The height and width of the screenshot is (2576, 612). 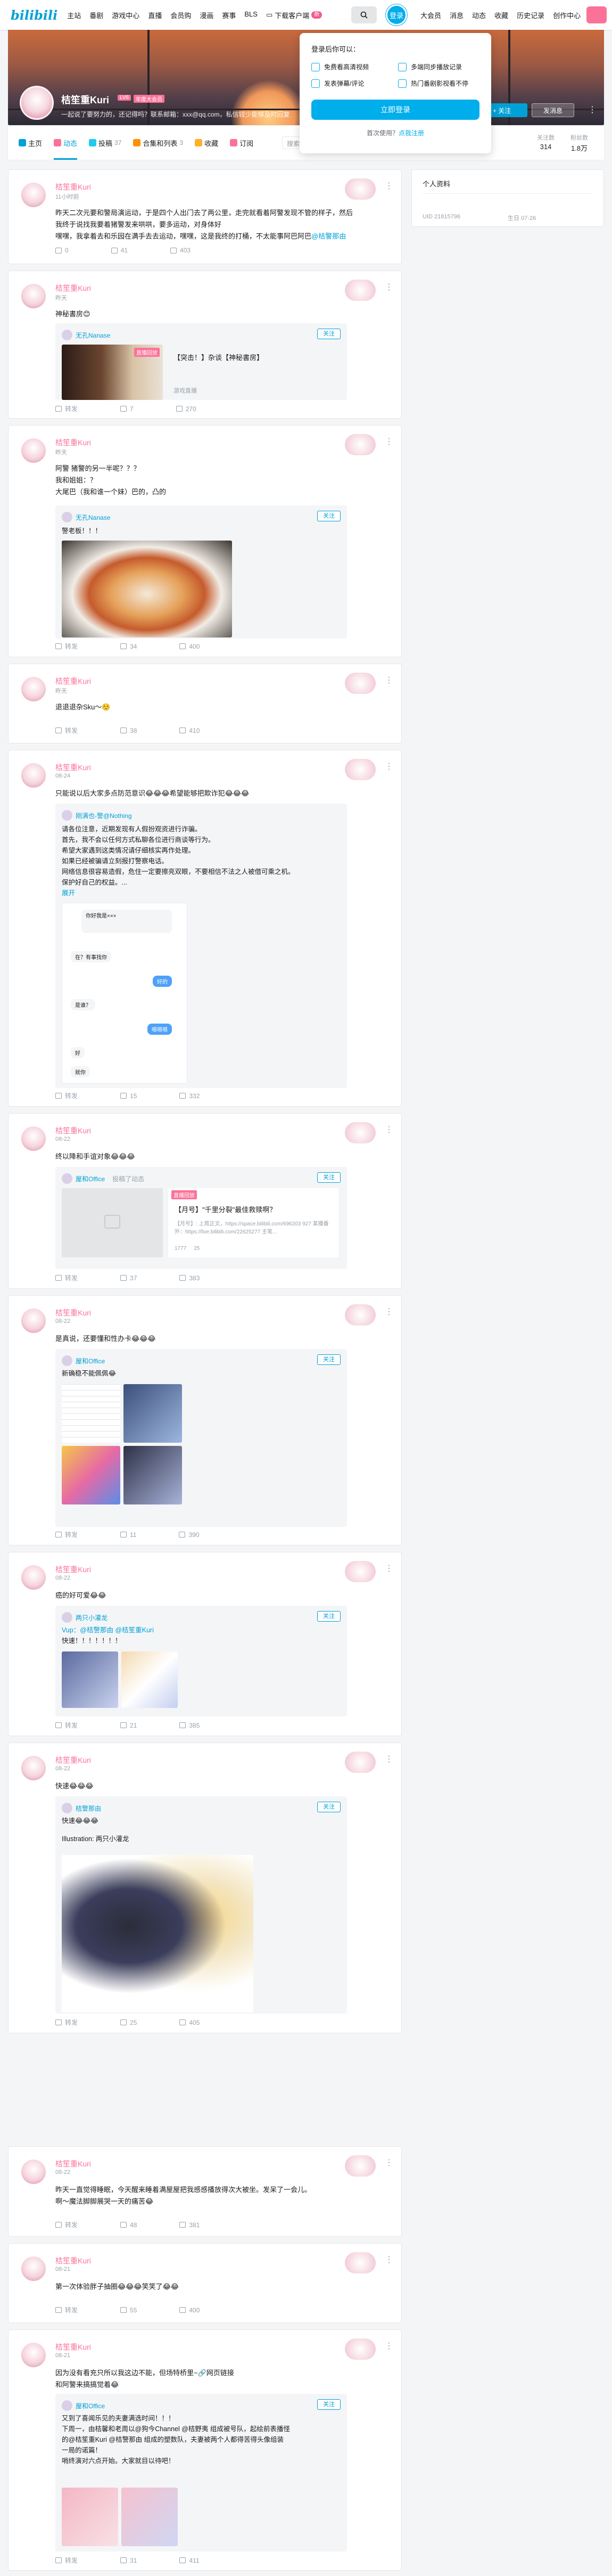 What do you see at coordinates (34, 15) in the screenshot?
I see `bilibili-logo: bilibili` at bounding box center [34, 15].